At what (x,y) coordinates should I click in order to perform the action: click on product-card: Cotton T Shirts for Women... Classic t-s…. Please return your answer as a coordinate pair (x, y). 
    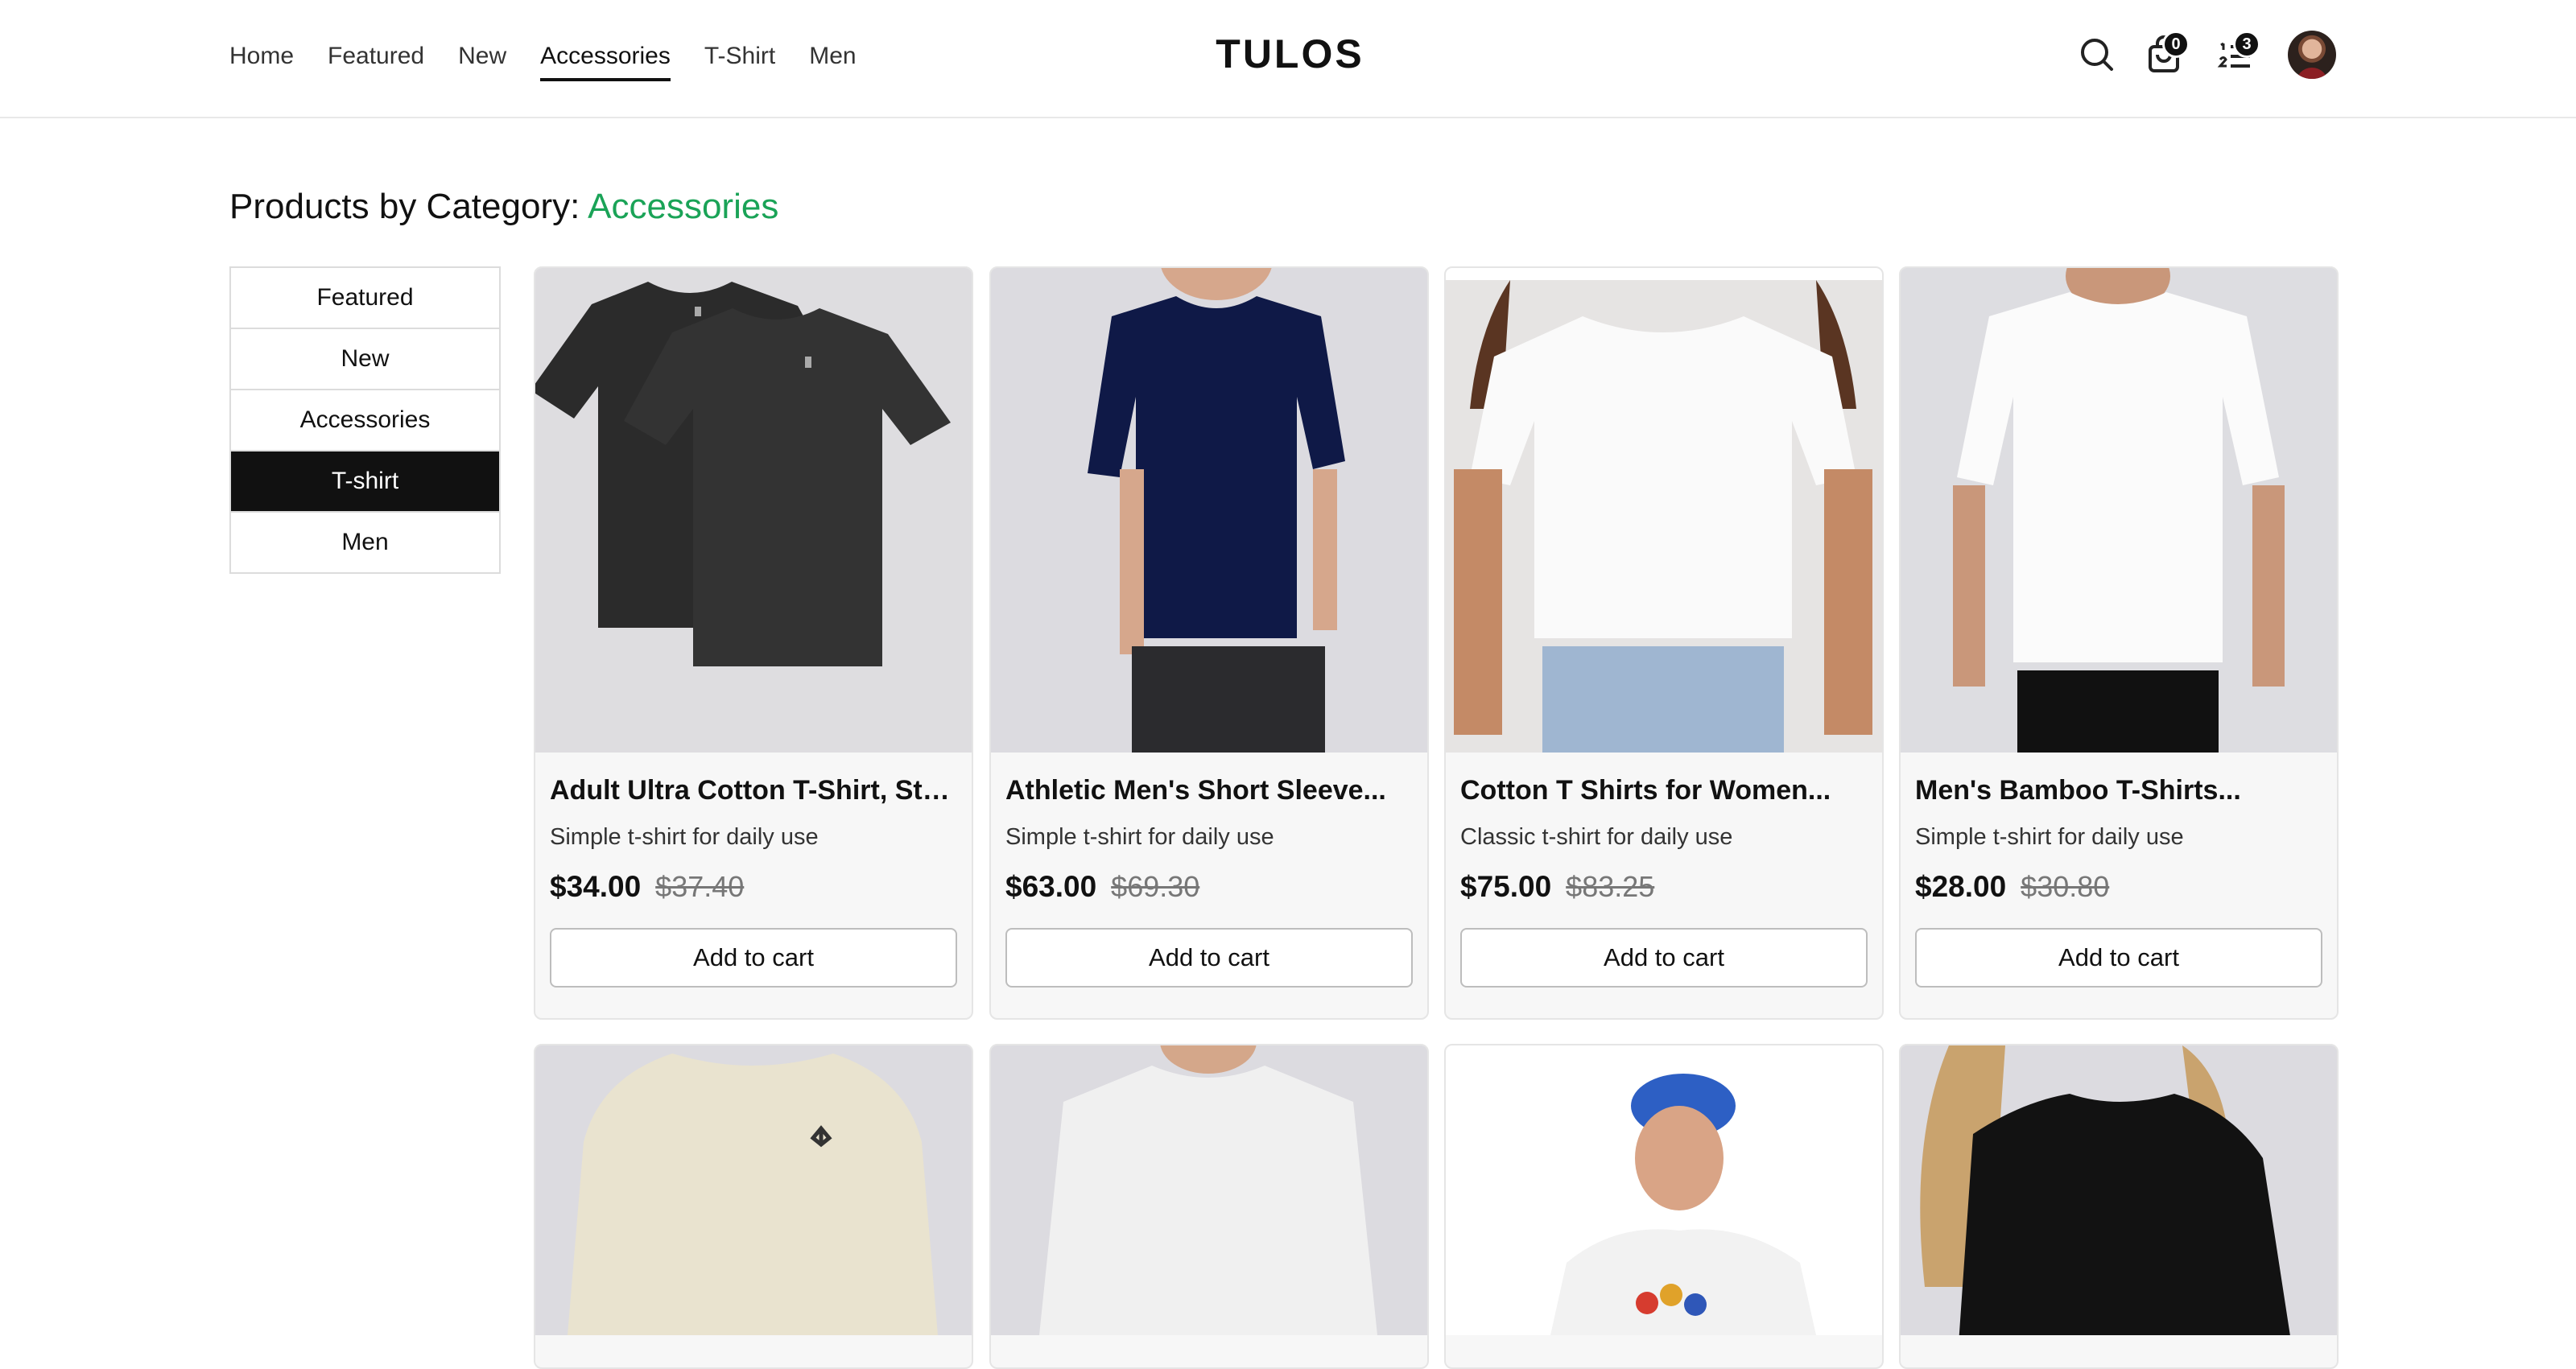
    Looking at the image, I should click on (1664, 643).